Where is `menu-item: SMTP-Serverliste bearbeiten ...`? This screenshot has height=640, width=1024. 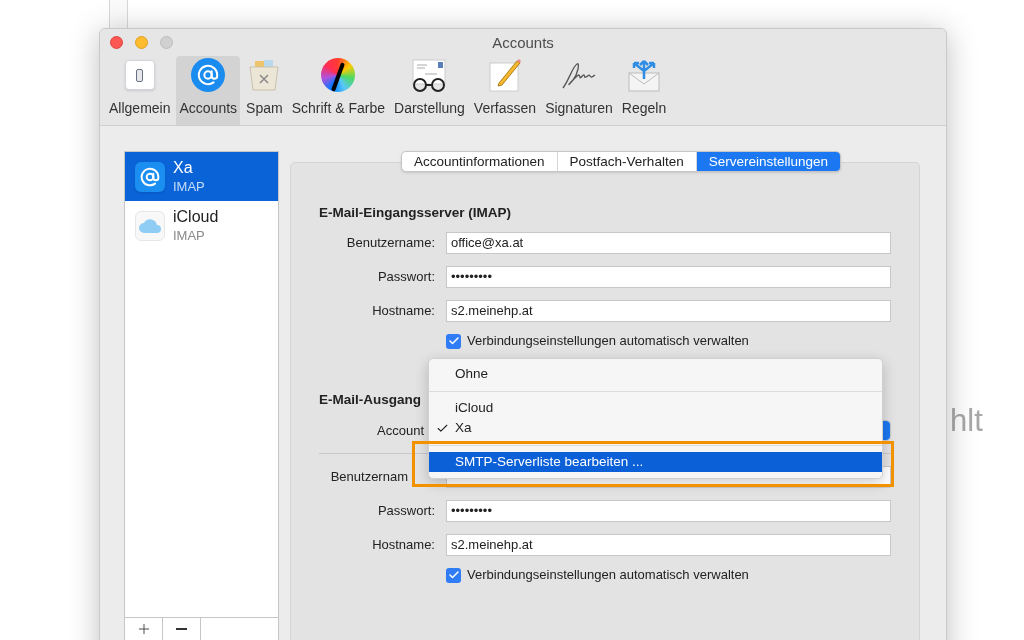 menu-item: SMTP-Serverliste bearbeiten ... is located at coordinates (655, 462).